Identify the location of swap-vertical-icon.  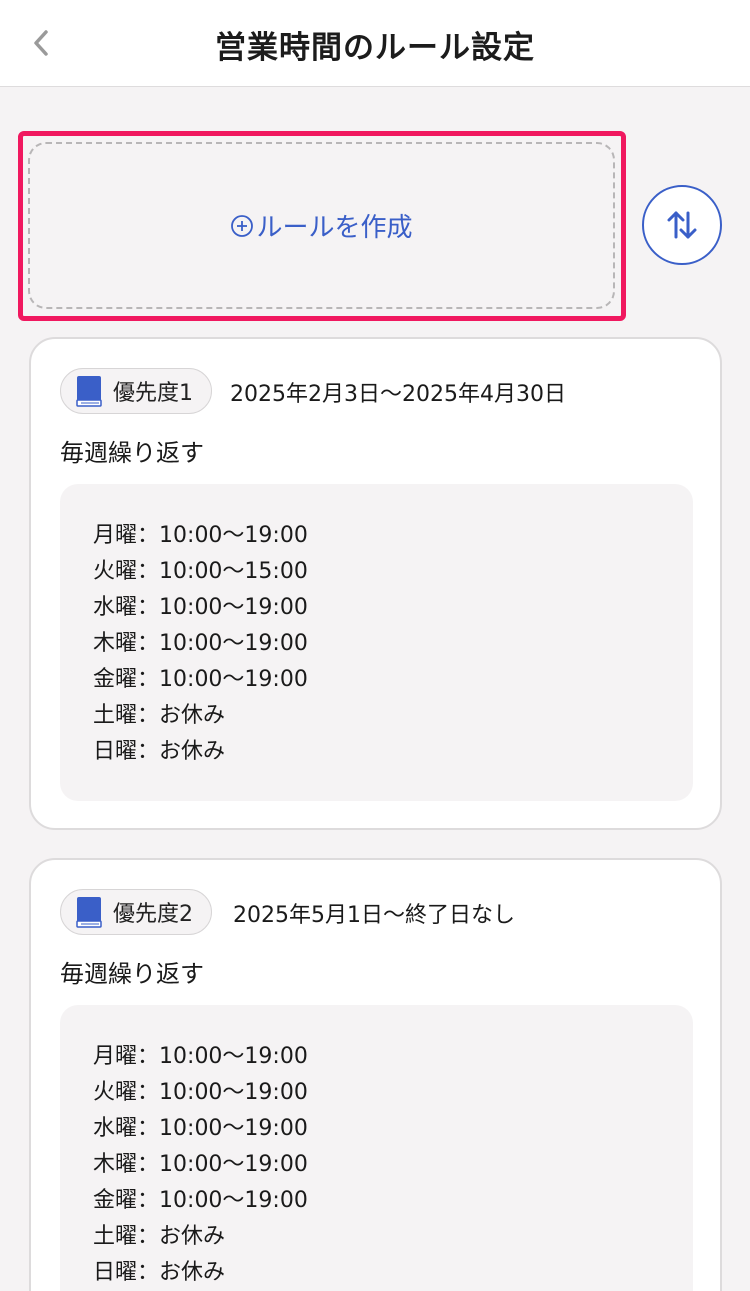
(682, 225).